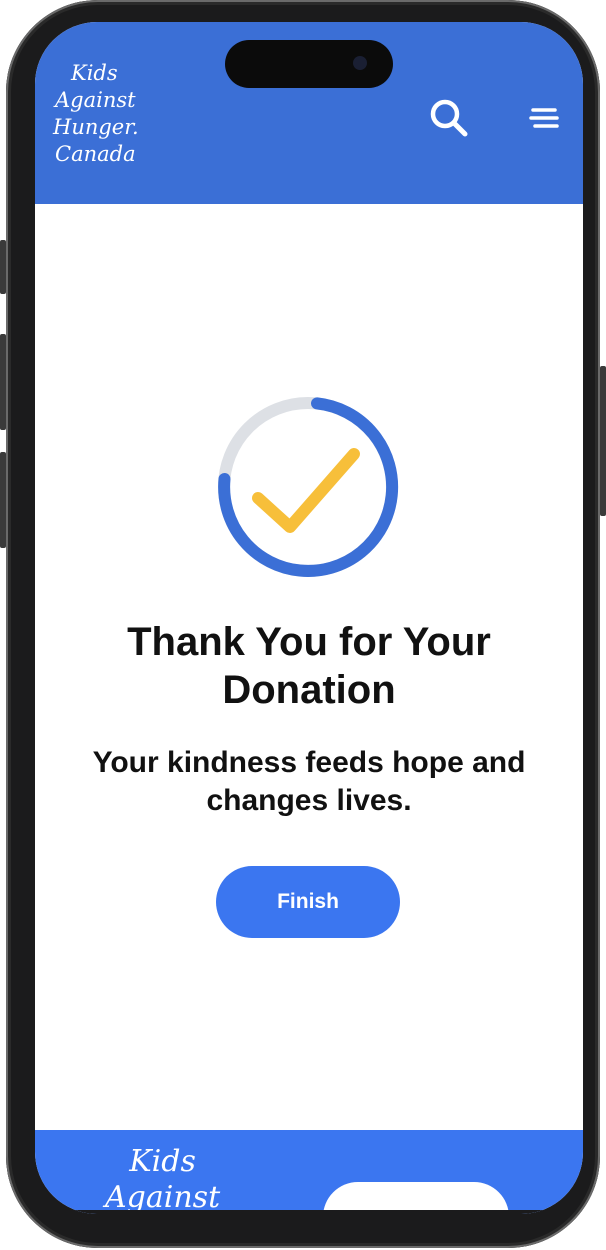  Describe the element at coordinates (309, 1172) in the screenshot. I see `app-footer: Kids Against` at that location.